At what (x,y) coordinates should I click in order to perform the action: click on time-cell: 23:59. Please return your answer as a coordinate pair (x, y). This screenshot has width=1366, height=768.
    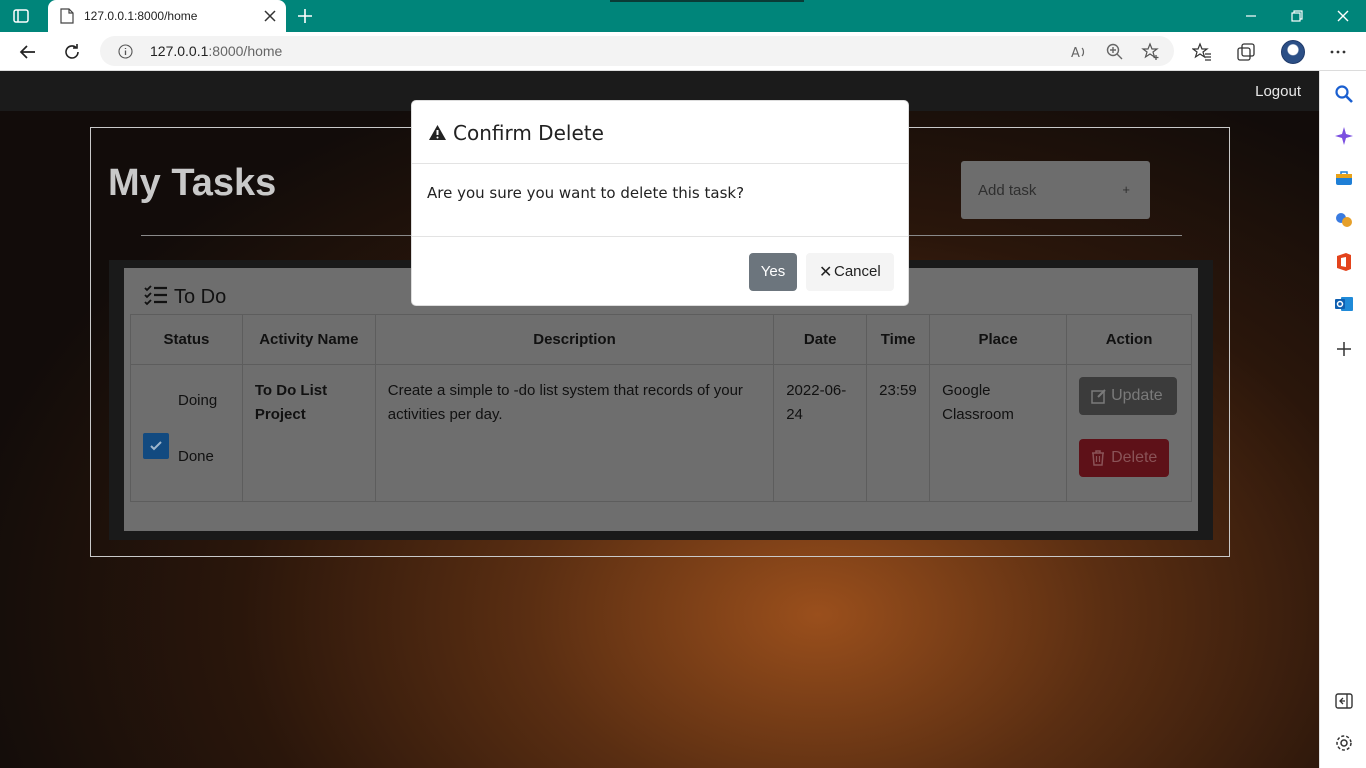
    Looking at the image, I should click on (898, 433).